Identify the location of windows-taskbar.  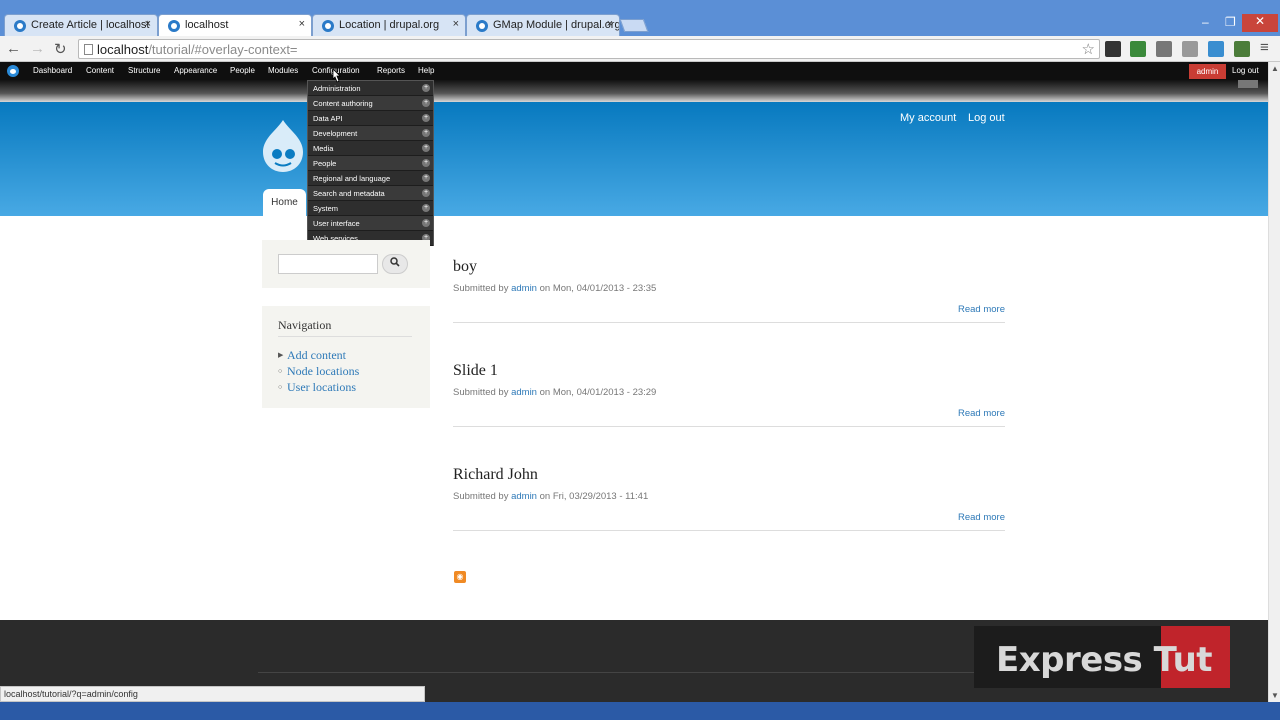
(640, 711).